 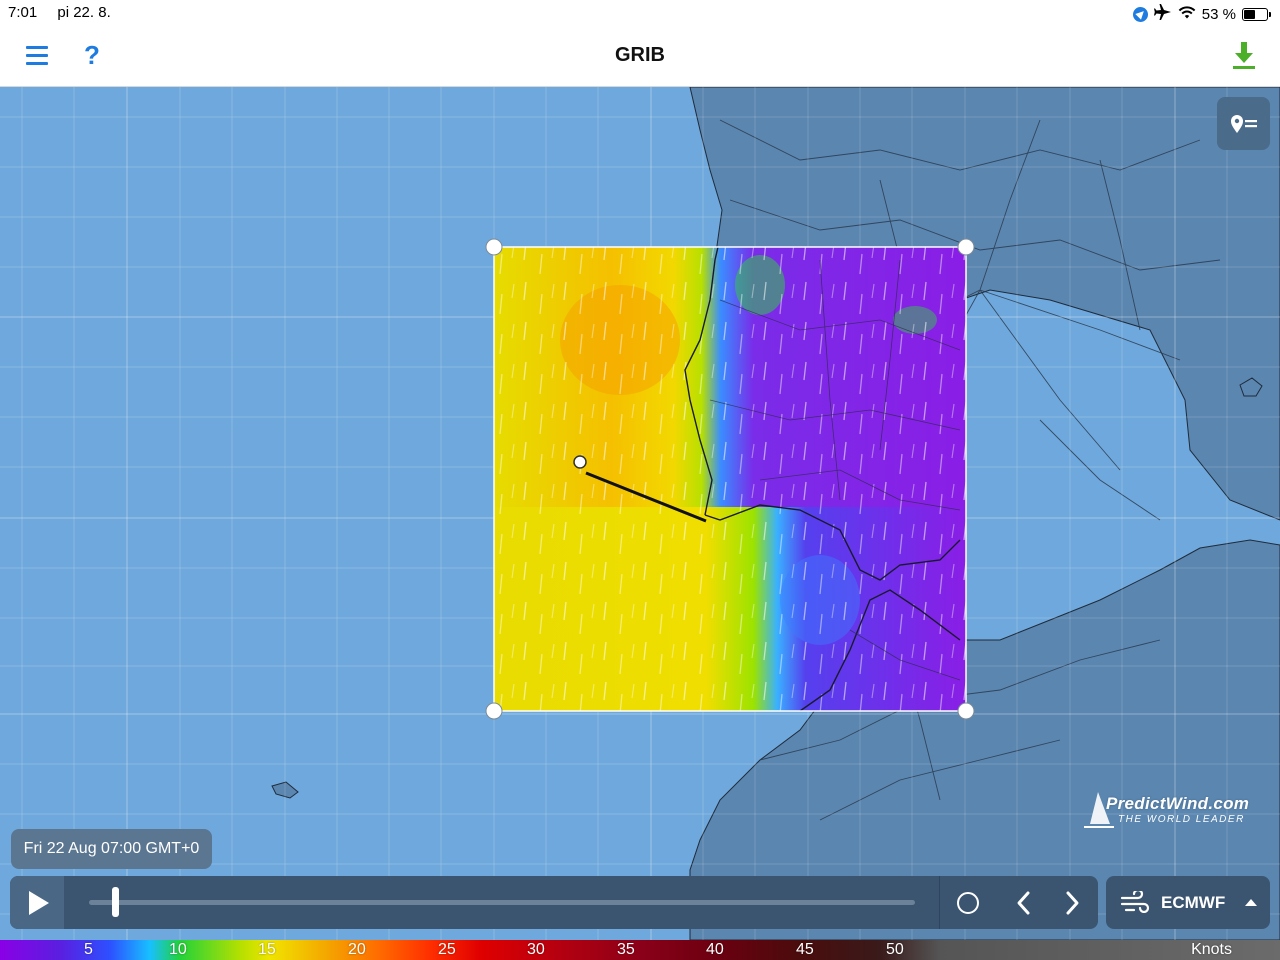 What do you see at coordinates (23, 12) in the screenshot?
I see `status-time: 7:01` at bounding box center [23, 12].